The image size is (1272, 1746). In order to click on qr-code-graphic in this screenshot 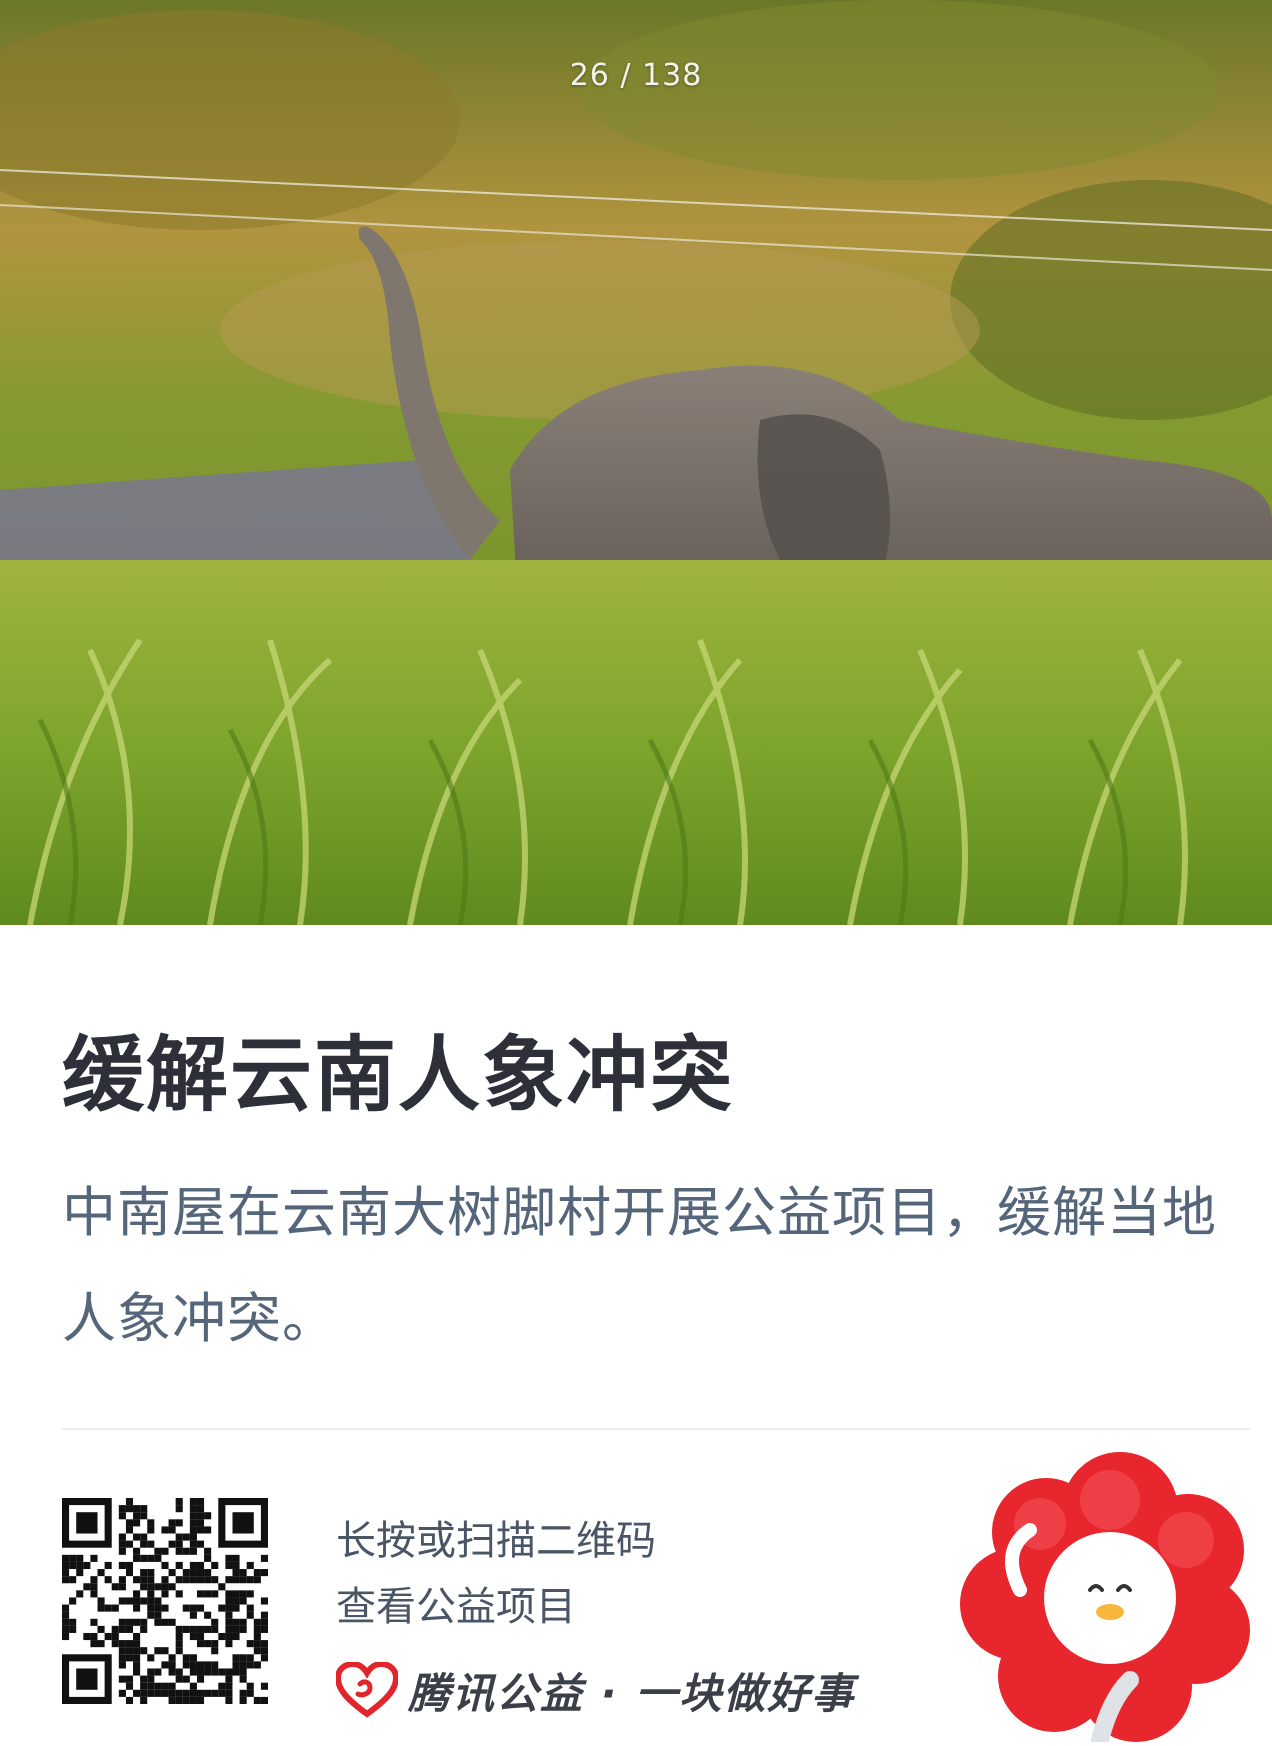, I will do `click(165, 1601)`.